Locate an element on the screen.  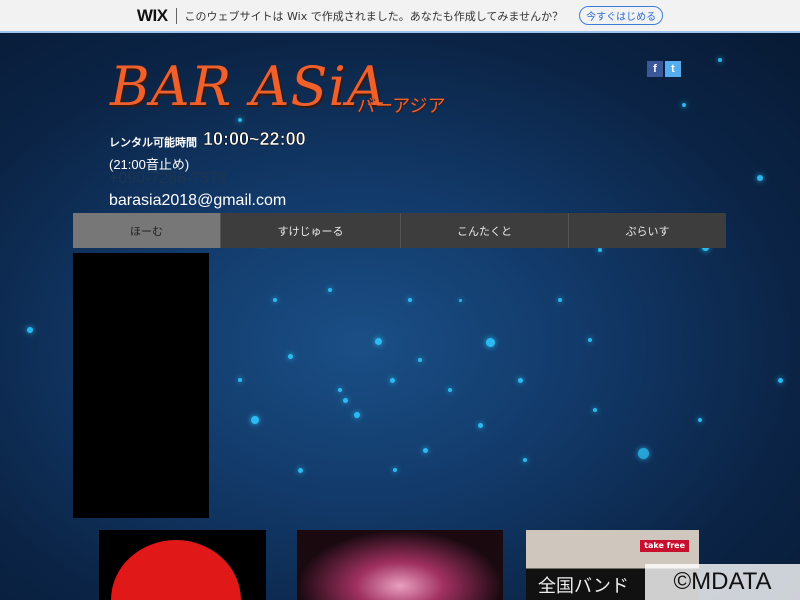
facebook-icon: f is located at coordinates (655, 69).